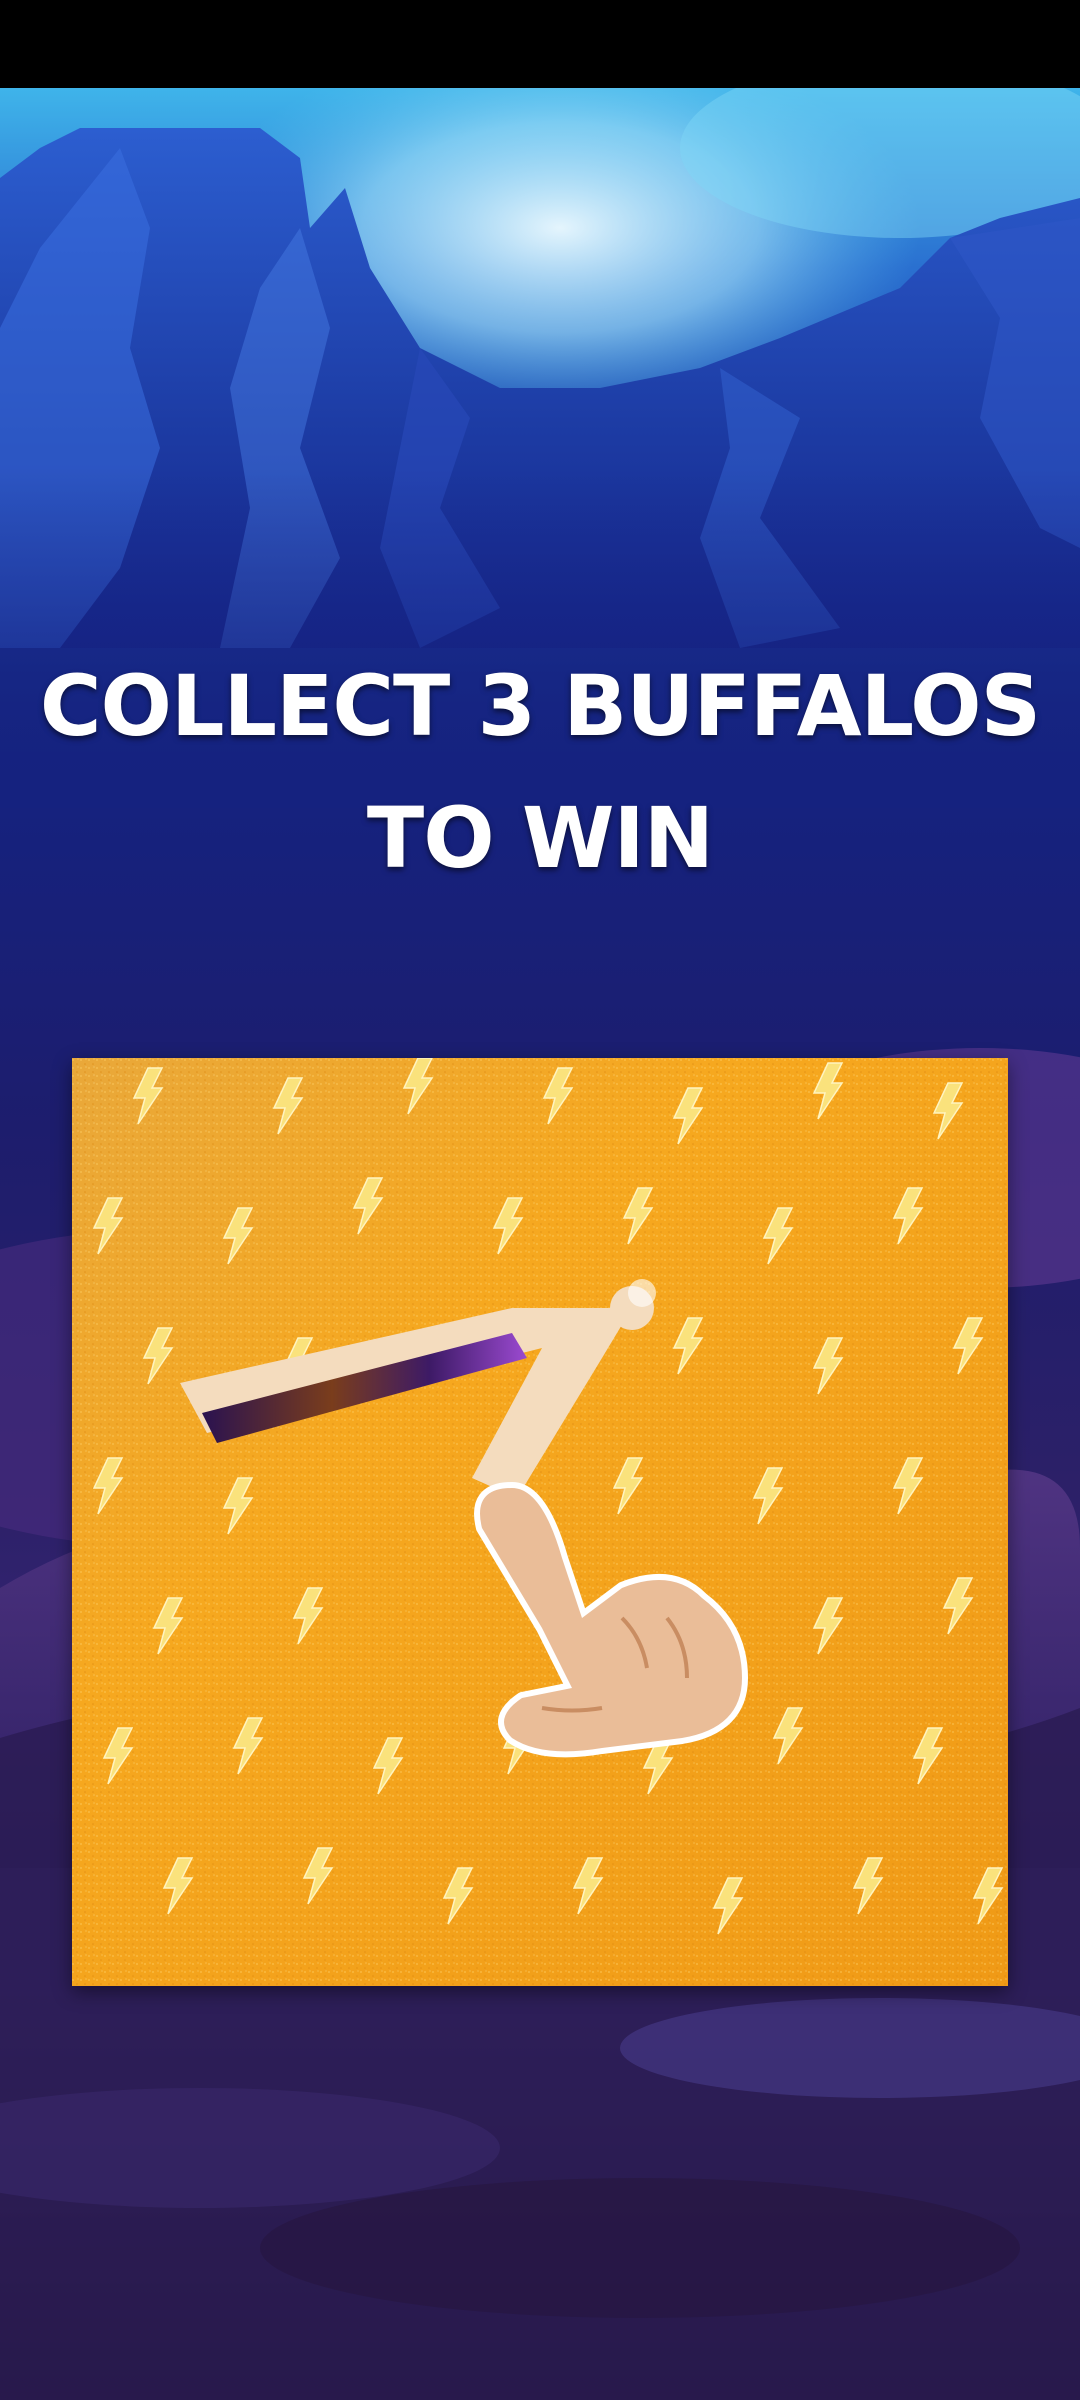  I want to click on instruction-title-line2: TO WIN, so click(540, 838).